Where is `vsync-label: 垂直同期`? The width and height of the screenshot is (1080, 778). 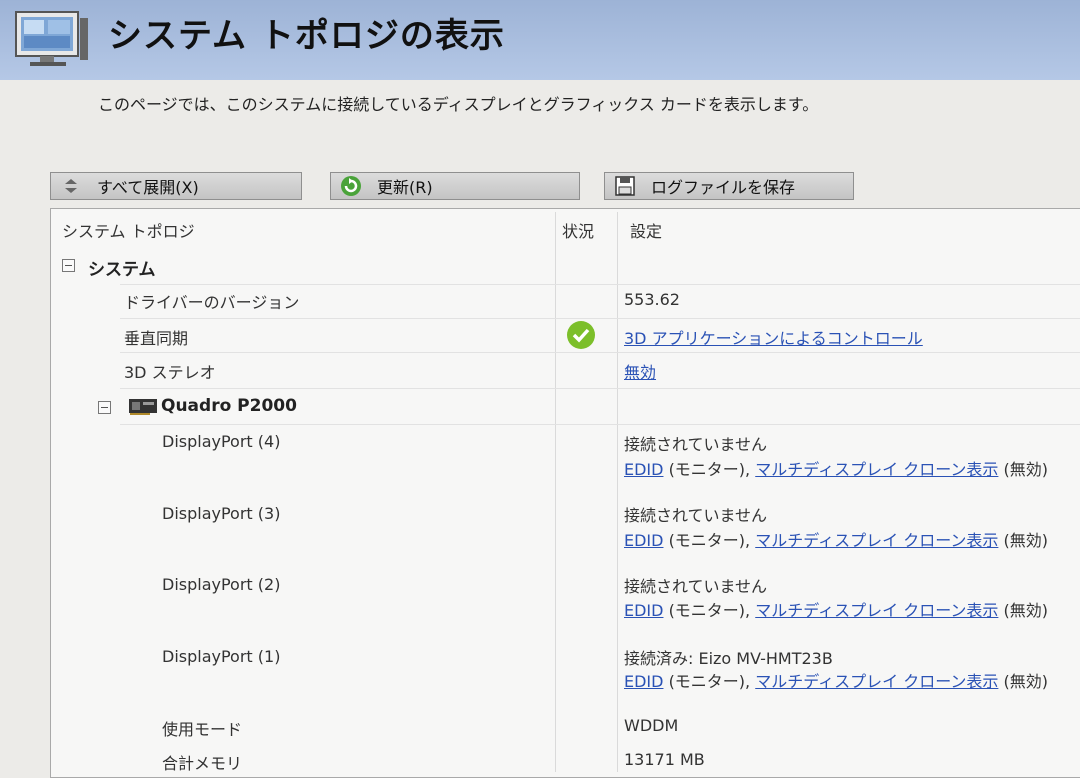
vsync-label: 垂直同期 is located at coordinates (156, 338).